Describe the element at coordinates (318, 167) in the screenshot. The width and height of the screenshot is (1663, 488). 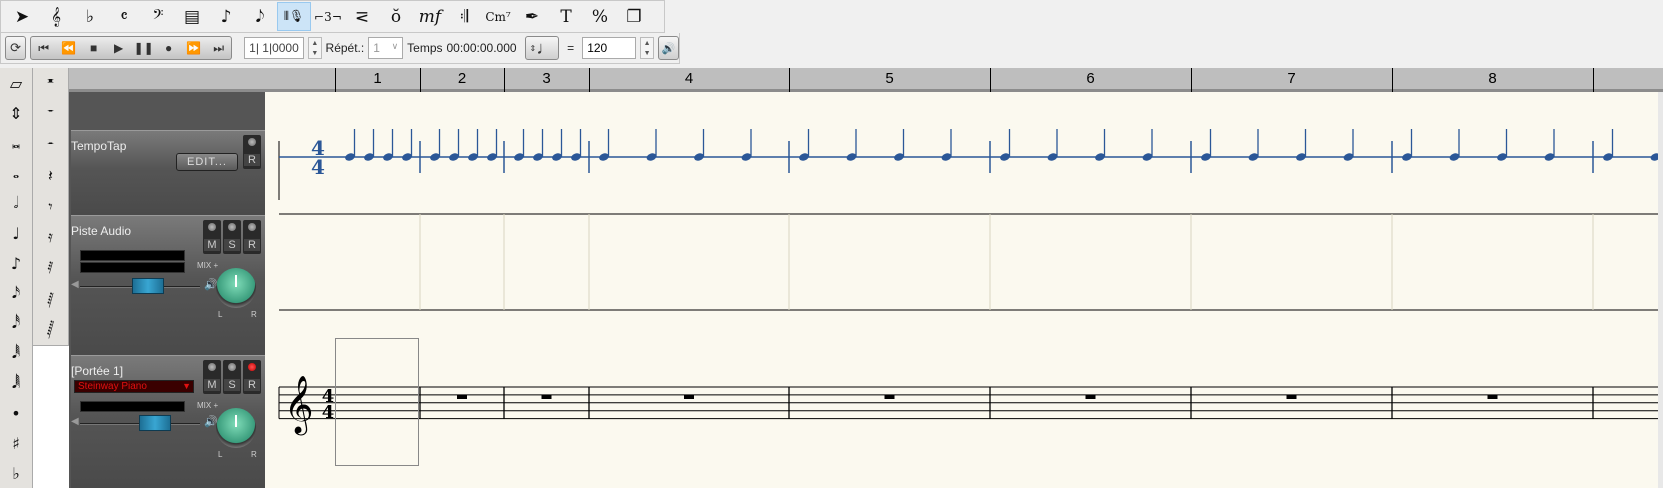
I see `tempo-time-sig-bottom: 4` at that location.